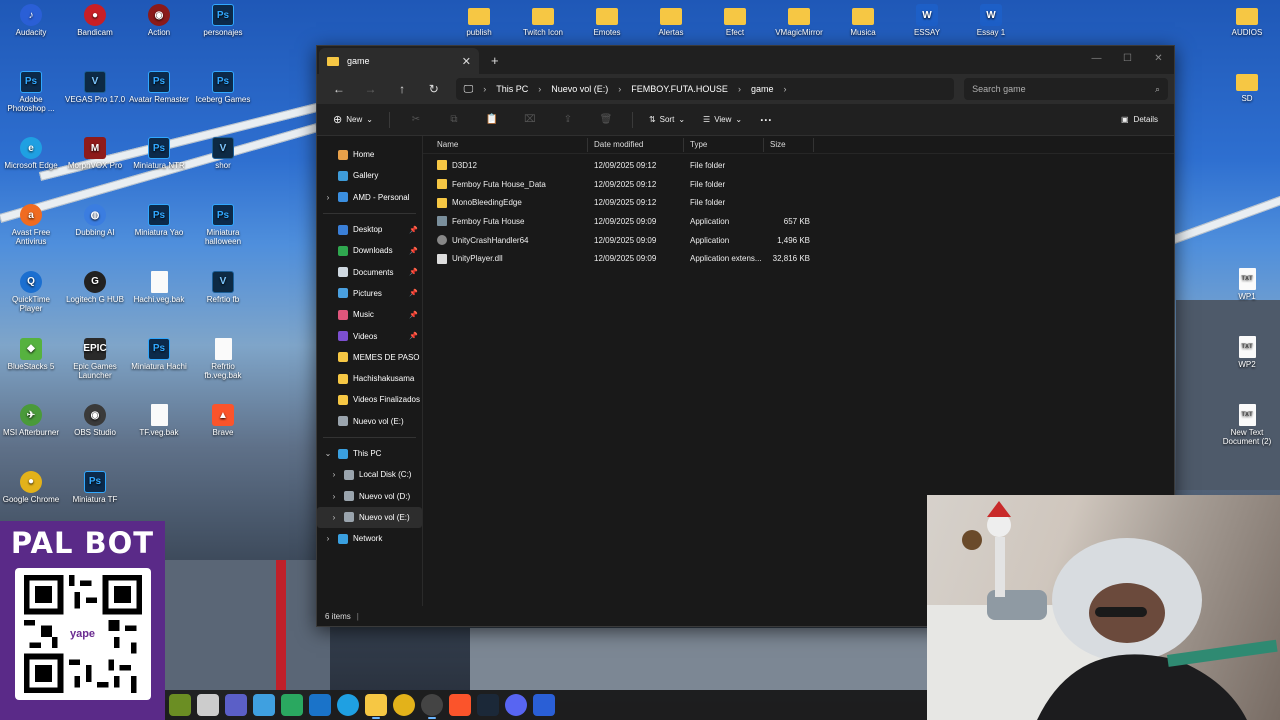 The image size is (1280, 720). I want to click on sort-button: ⇅ Sort ⌄, so click(667, 119).